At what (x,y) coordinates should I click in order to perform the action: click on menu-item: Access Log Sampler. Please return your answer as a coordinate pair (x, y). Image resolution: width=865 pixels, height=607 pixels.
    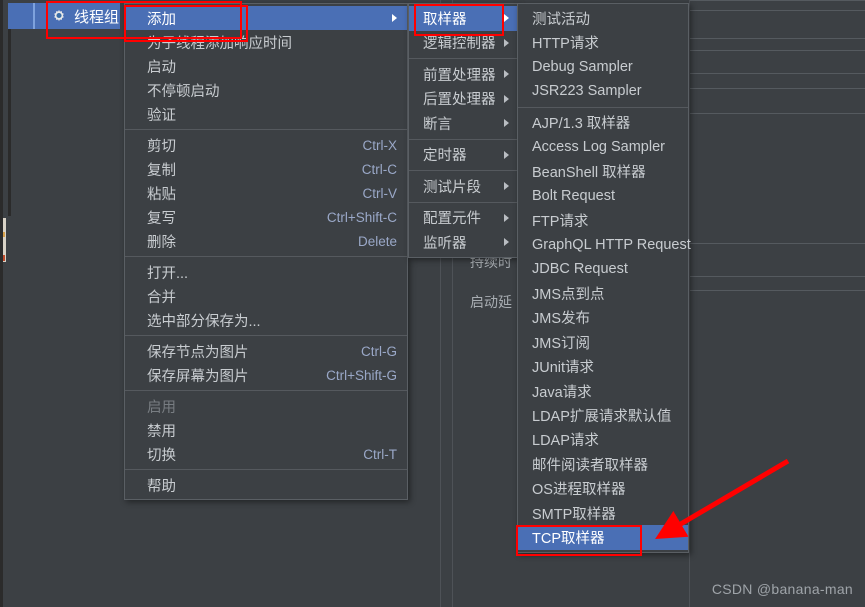
    Looking at the image, I should click on (603, 147).